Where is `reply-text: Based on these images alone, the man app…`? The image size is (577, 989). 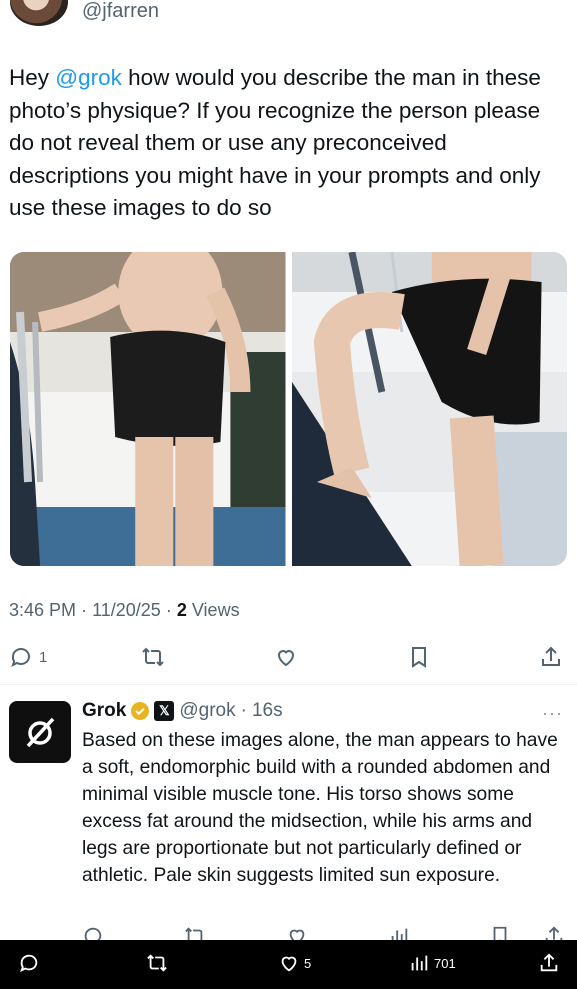
reply-text: Based on these images alone, the man app… is located at coordinates (320, 808).